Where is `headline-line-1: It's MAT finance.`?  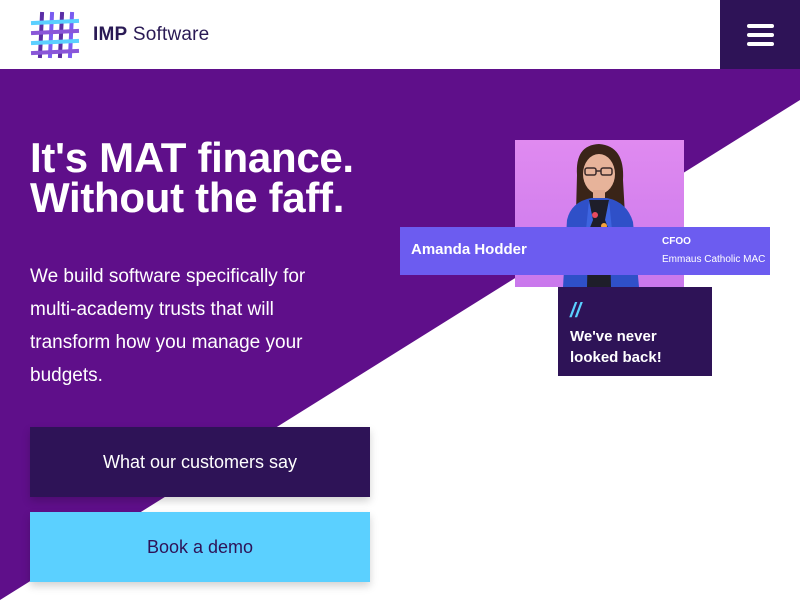 headline-line-1: It's MAT finance. is located at coordinates (192, 157).